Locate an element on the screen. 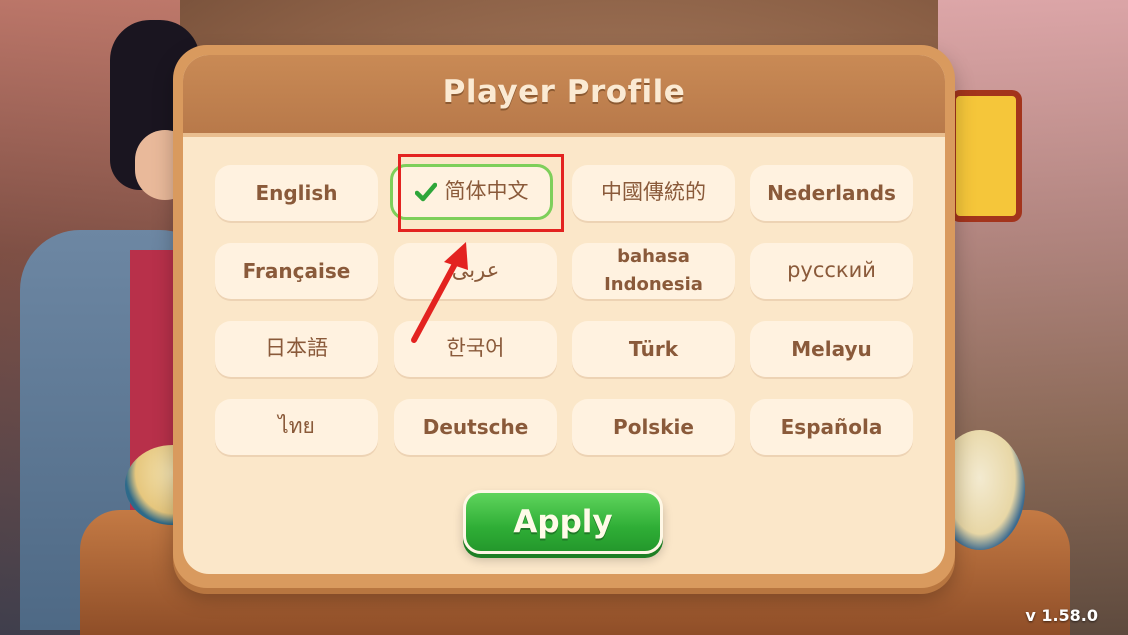  language-label: Polskie is located at coordinates (653, 427).